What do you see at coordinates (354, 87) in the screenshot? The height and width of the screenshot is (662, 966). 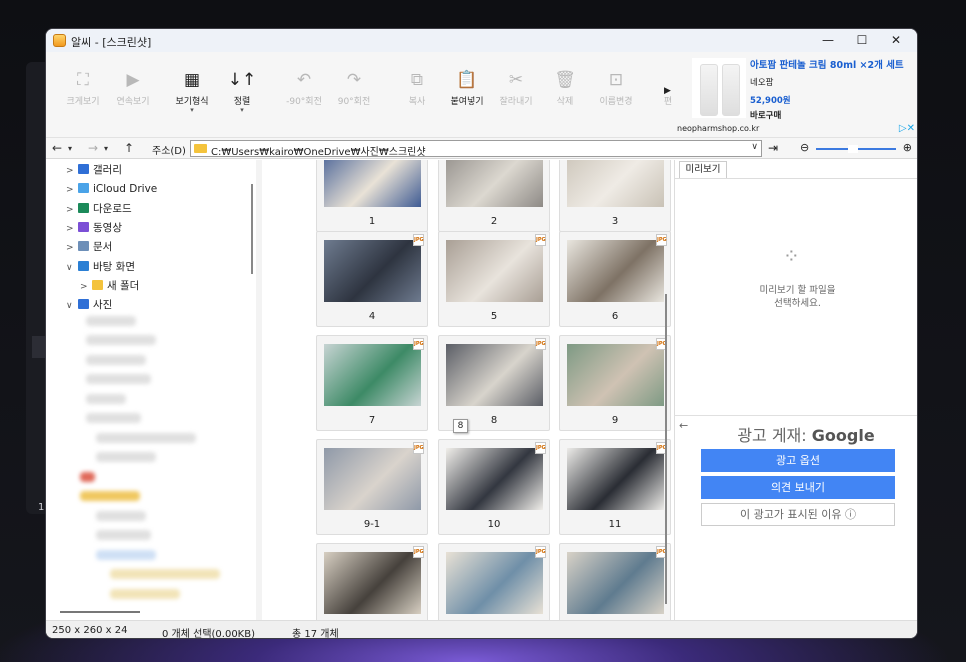 I see `tool-5-button: ↷ 90°회전` at bounding box center [354, 87].